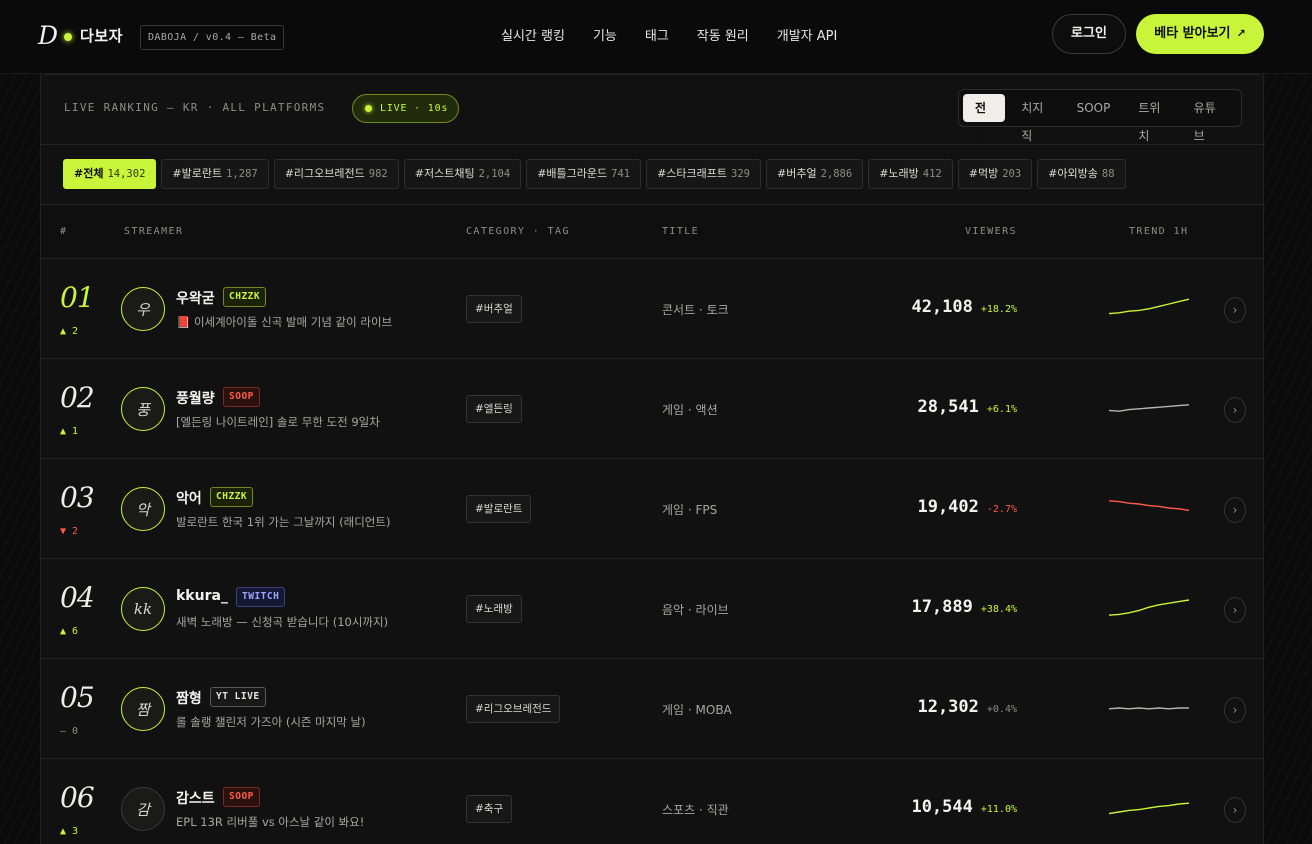 The width and height of the screenshot is (1312, 844). I want to click on tag-chip: #먹방 203, so click(995, 174).